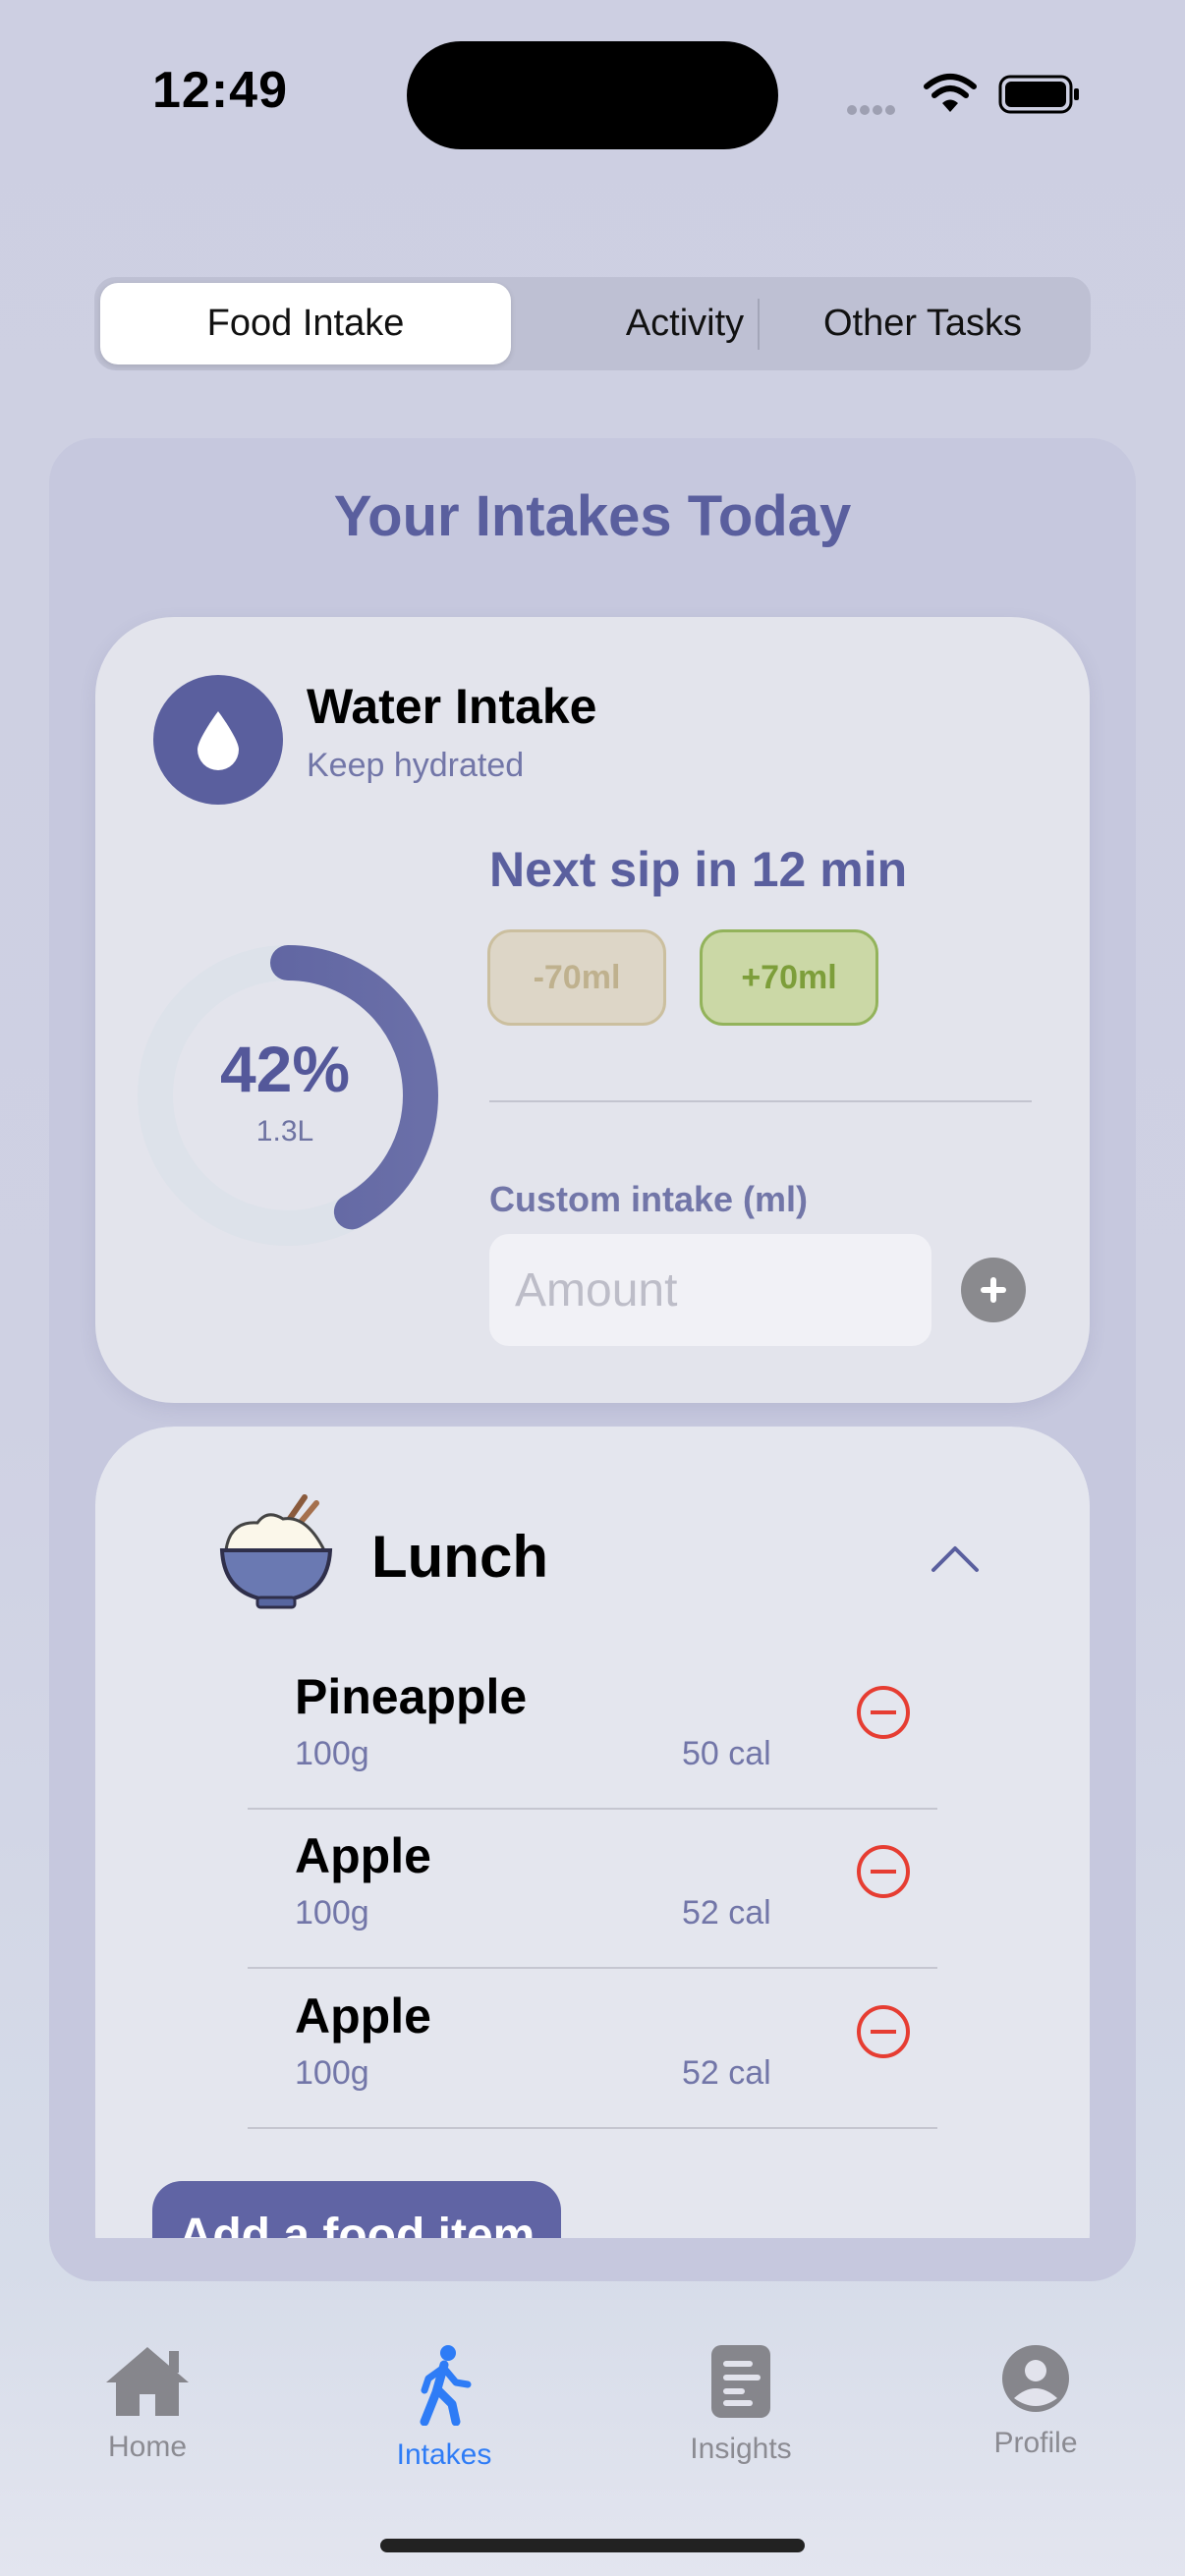 This screenshot has width=1185, height=2576. I want to click on chevron-up-icon, so click(956, 1558).